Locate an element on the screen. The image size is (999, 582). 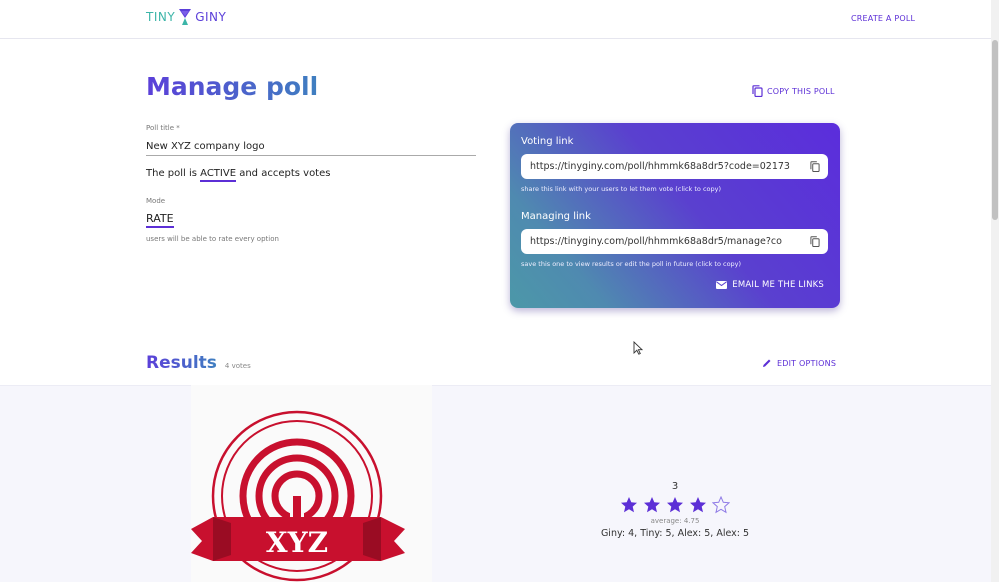
copy-poll-button: COPY THIS POLL is located at coordinates (793, 91).